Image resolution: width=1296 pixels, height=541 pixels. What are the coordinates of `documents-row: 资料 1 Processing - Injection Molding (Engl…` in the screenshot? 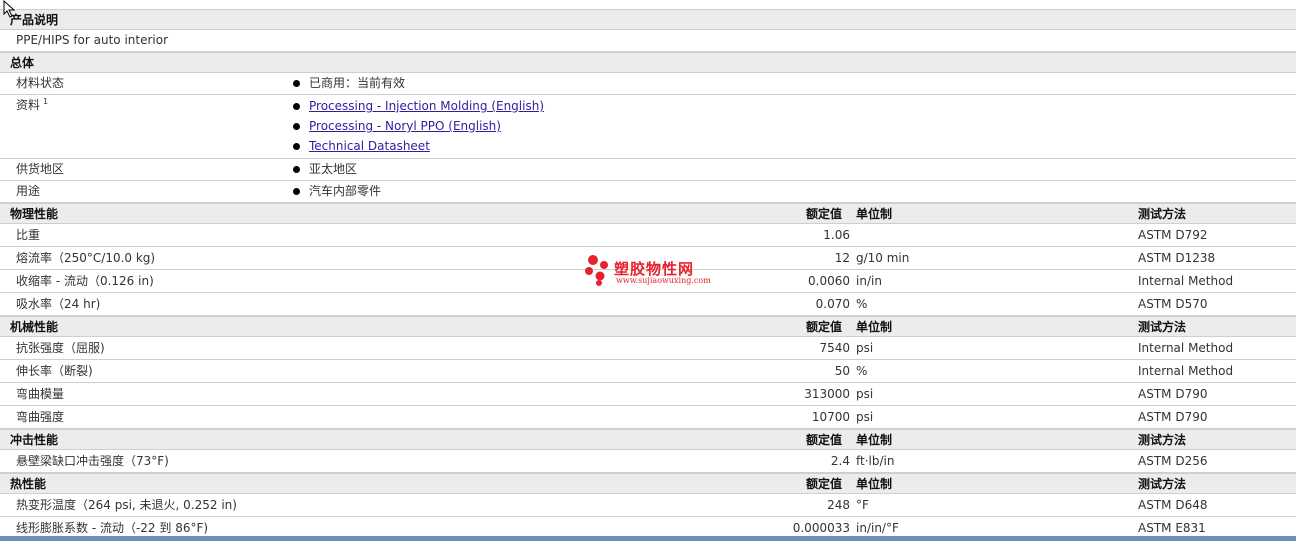 It's located at (648, 127).